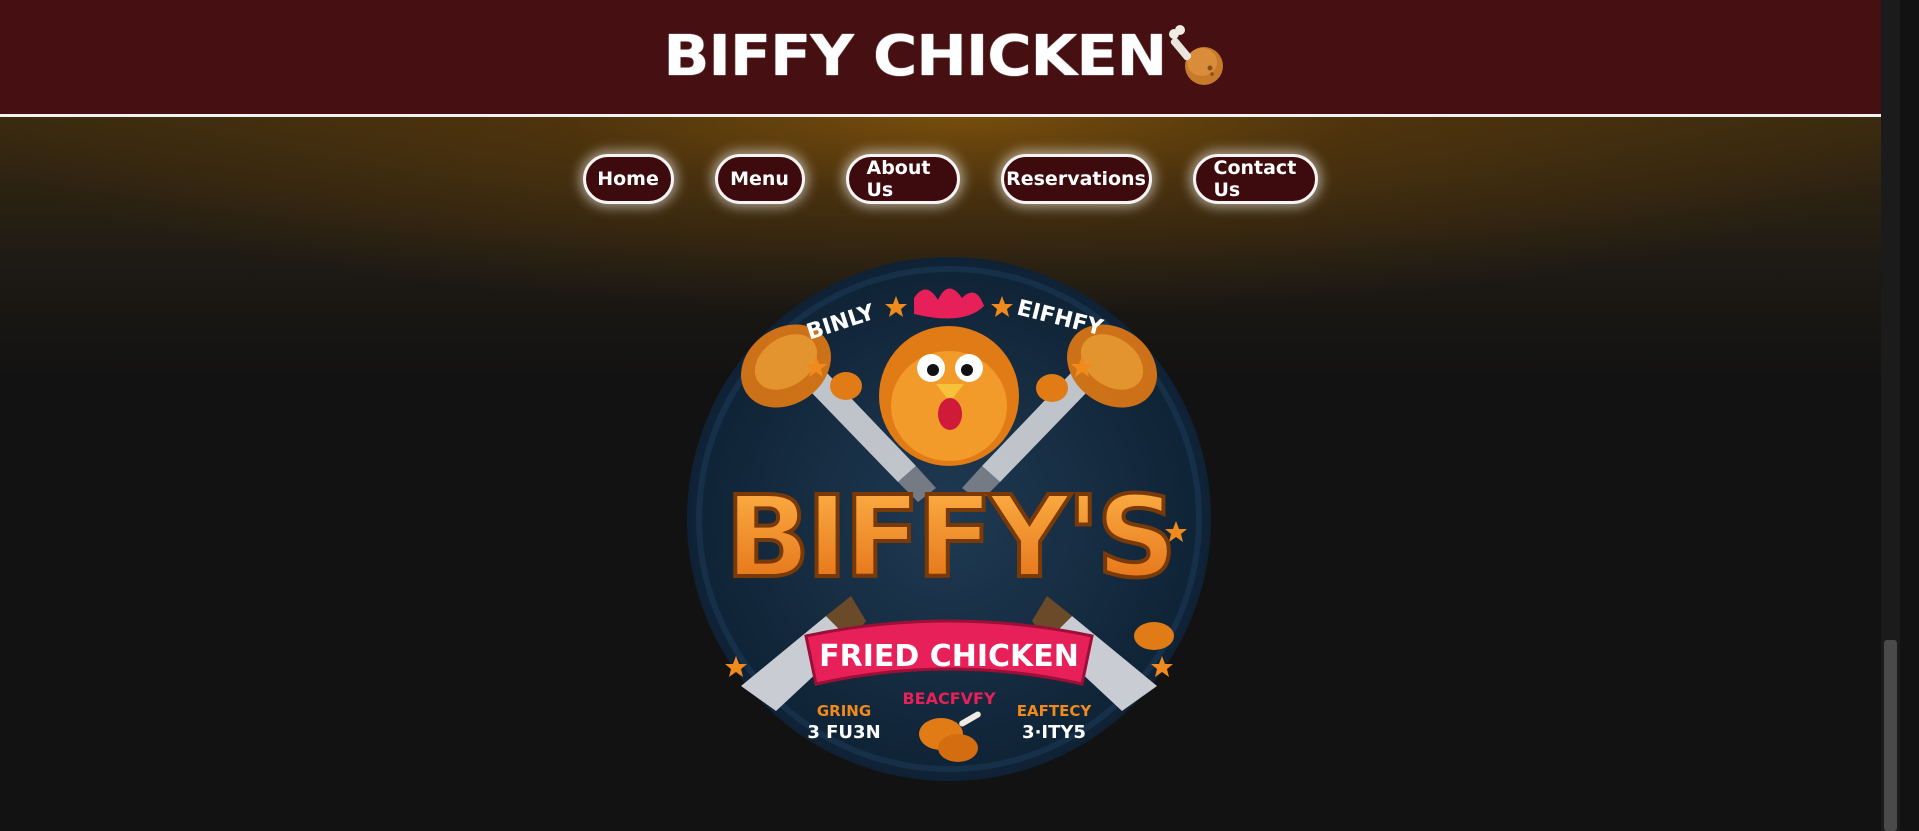 This screenshot has width=1919, height=831. Describe the element at coordinates (1195, 57) in the screenshot. I see `drumstick-icon` at that location.